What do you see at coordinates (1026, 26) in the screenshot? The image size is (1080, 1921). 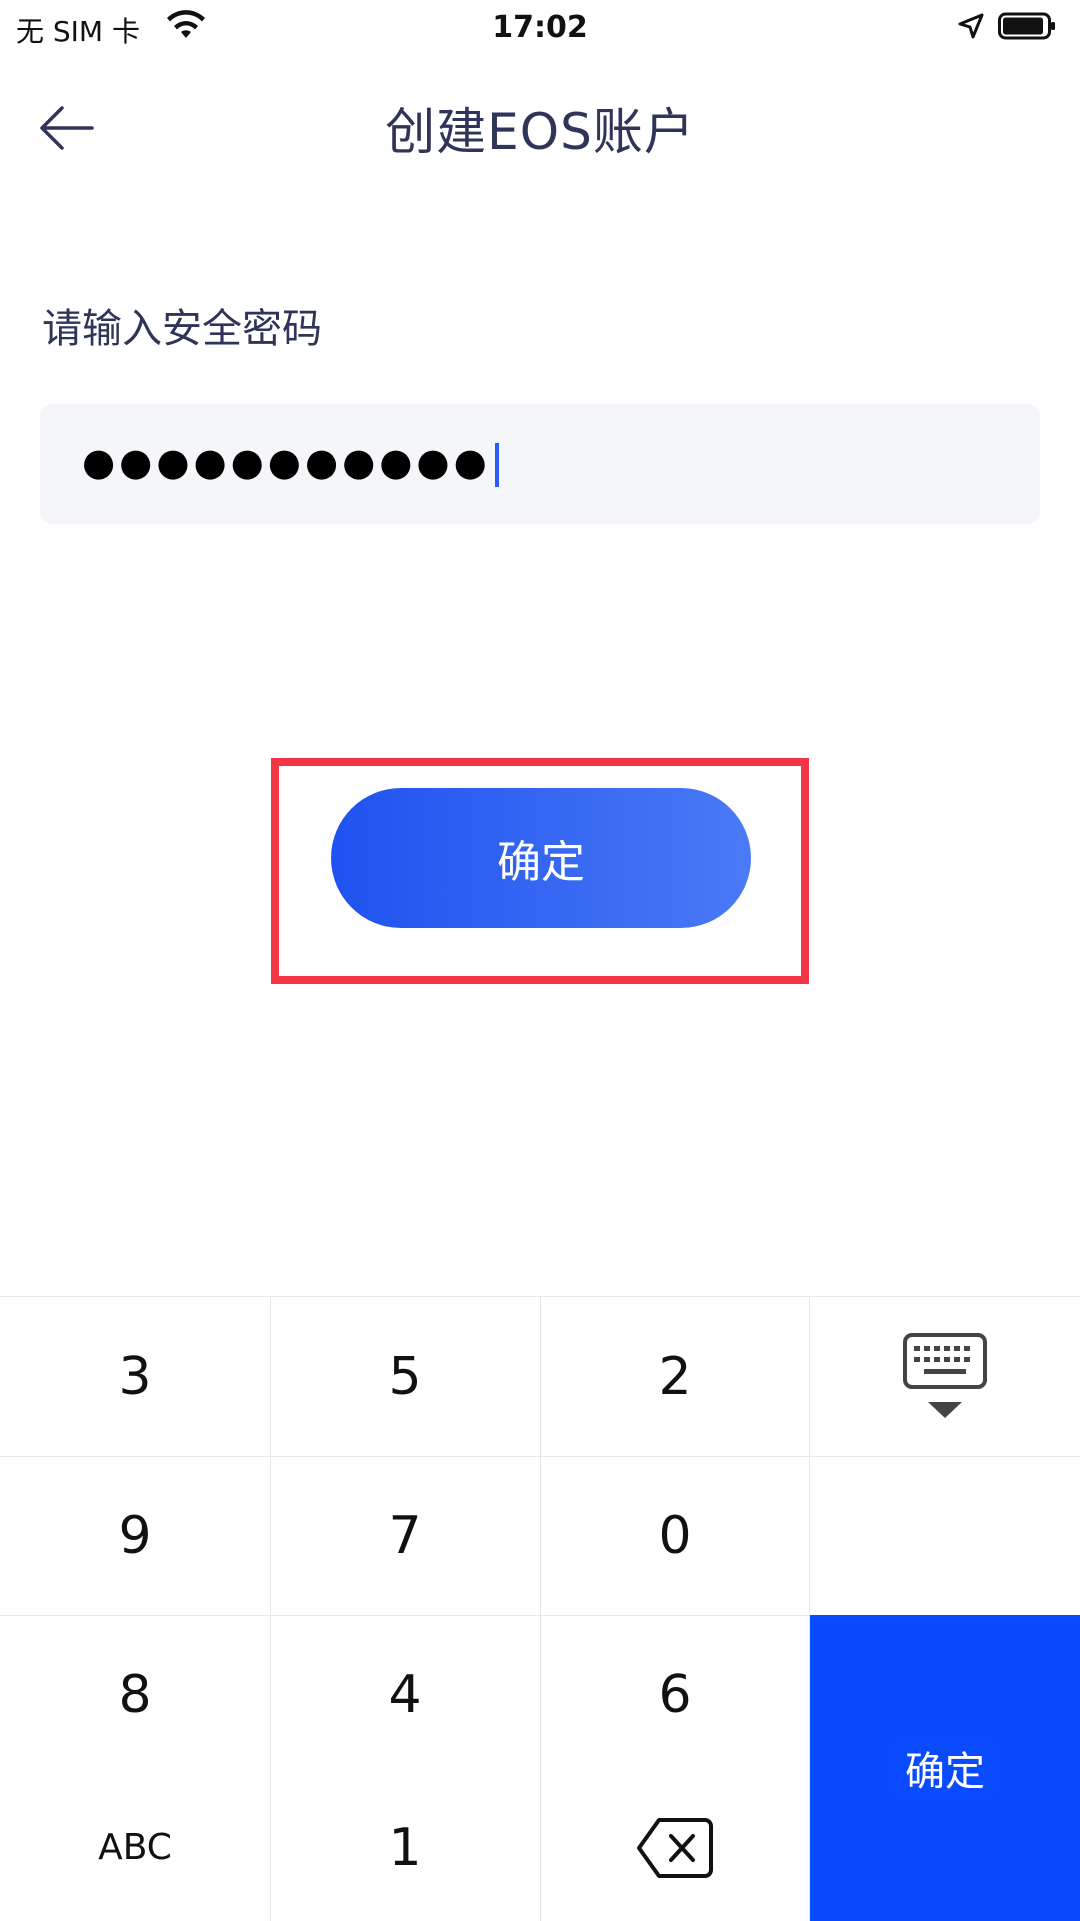 I see `battery-icon` at bounding box center [1026, 26].